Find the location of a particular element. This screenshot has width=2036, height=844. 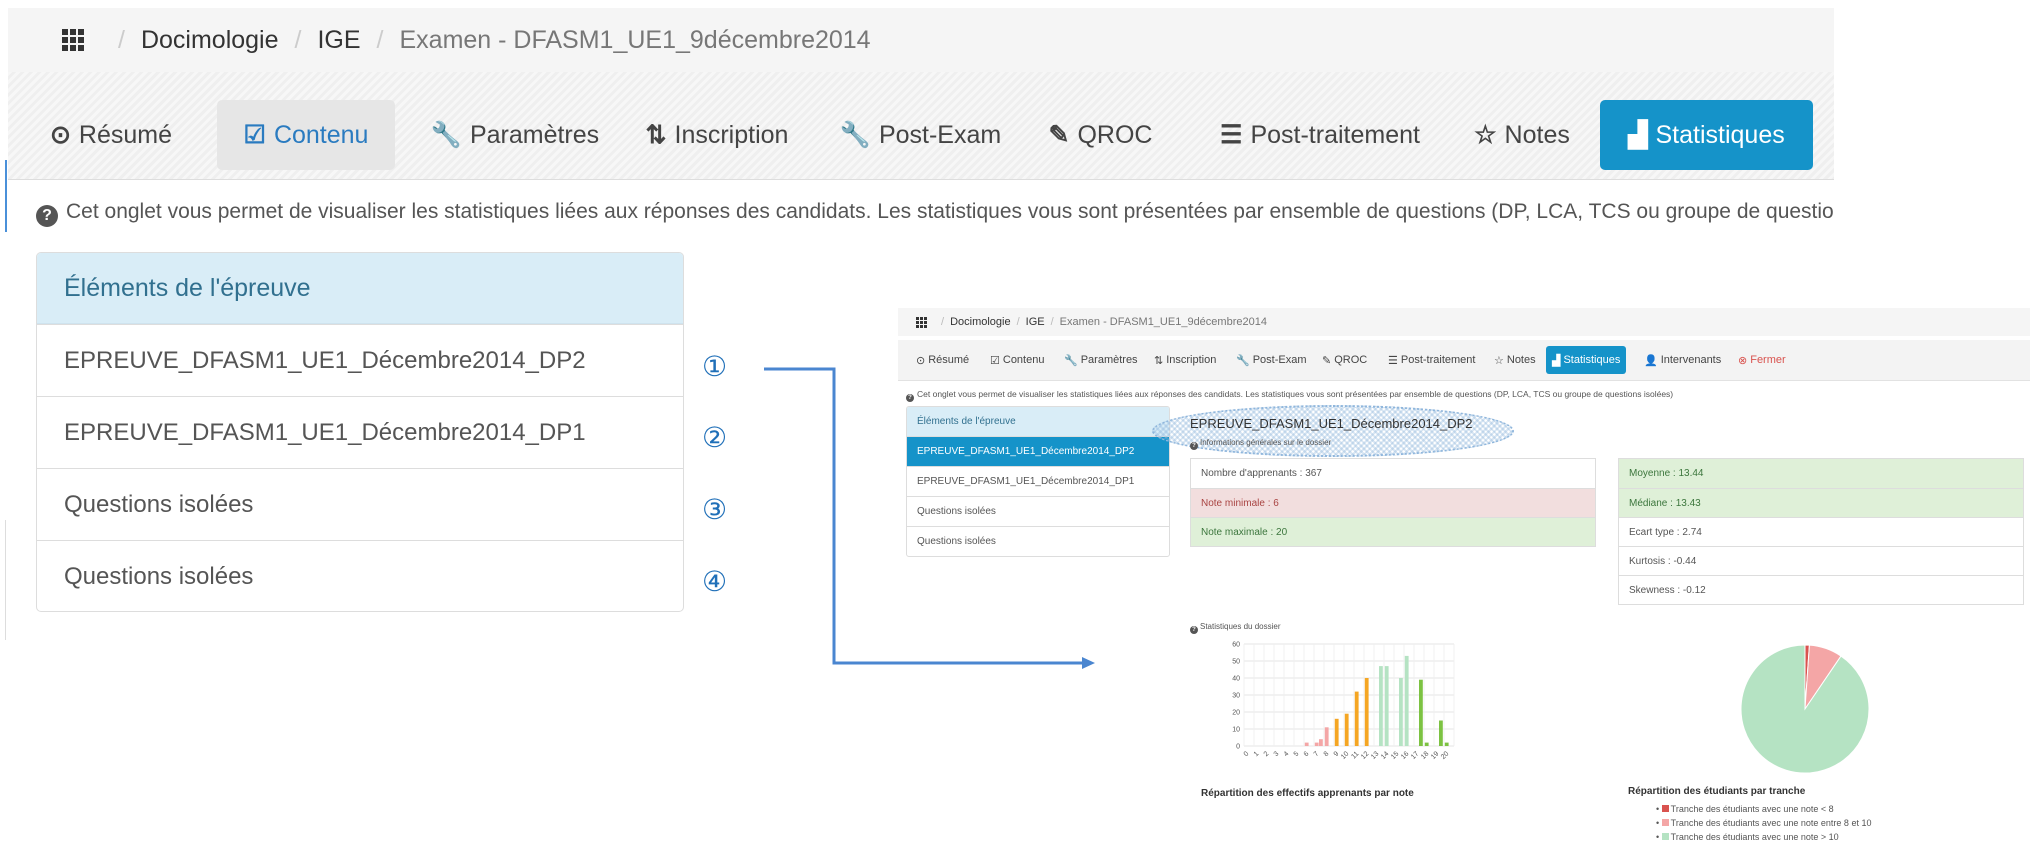

preview-tab-fermer: ⊗ Fermer is located at coordinates (1762, 360).